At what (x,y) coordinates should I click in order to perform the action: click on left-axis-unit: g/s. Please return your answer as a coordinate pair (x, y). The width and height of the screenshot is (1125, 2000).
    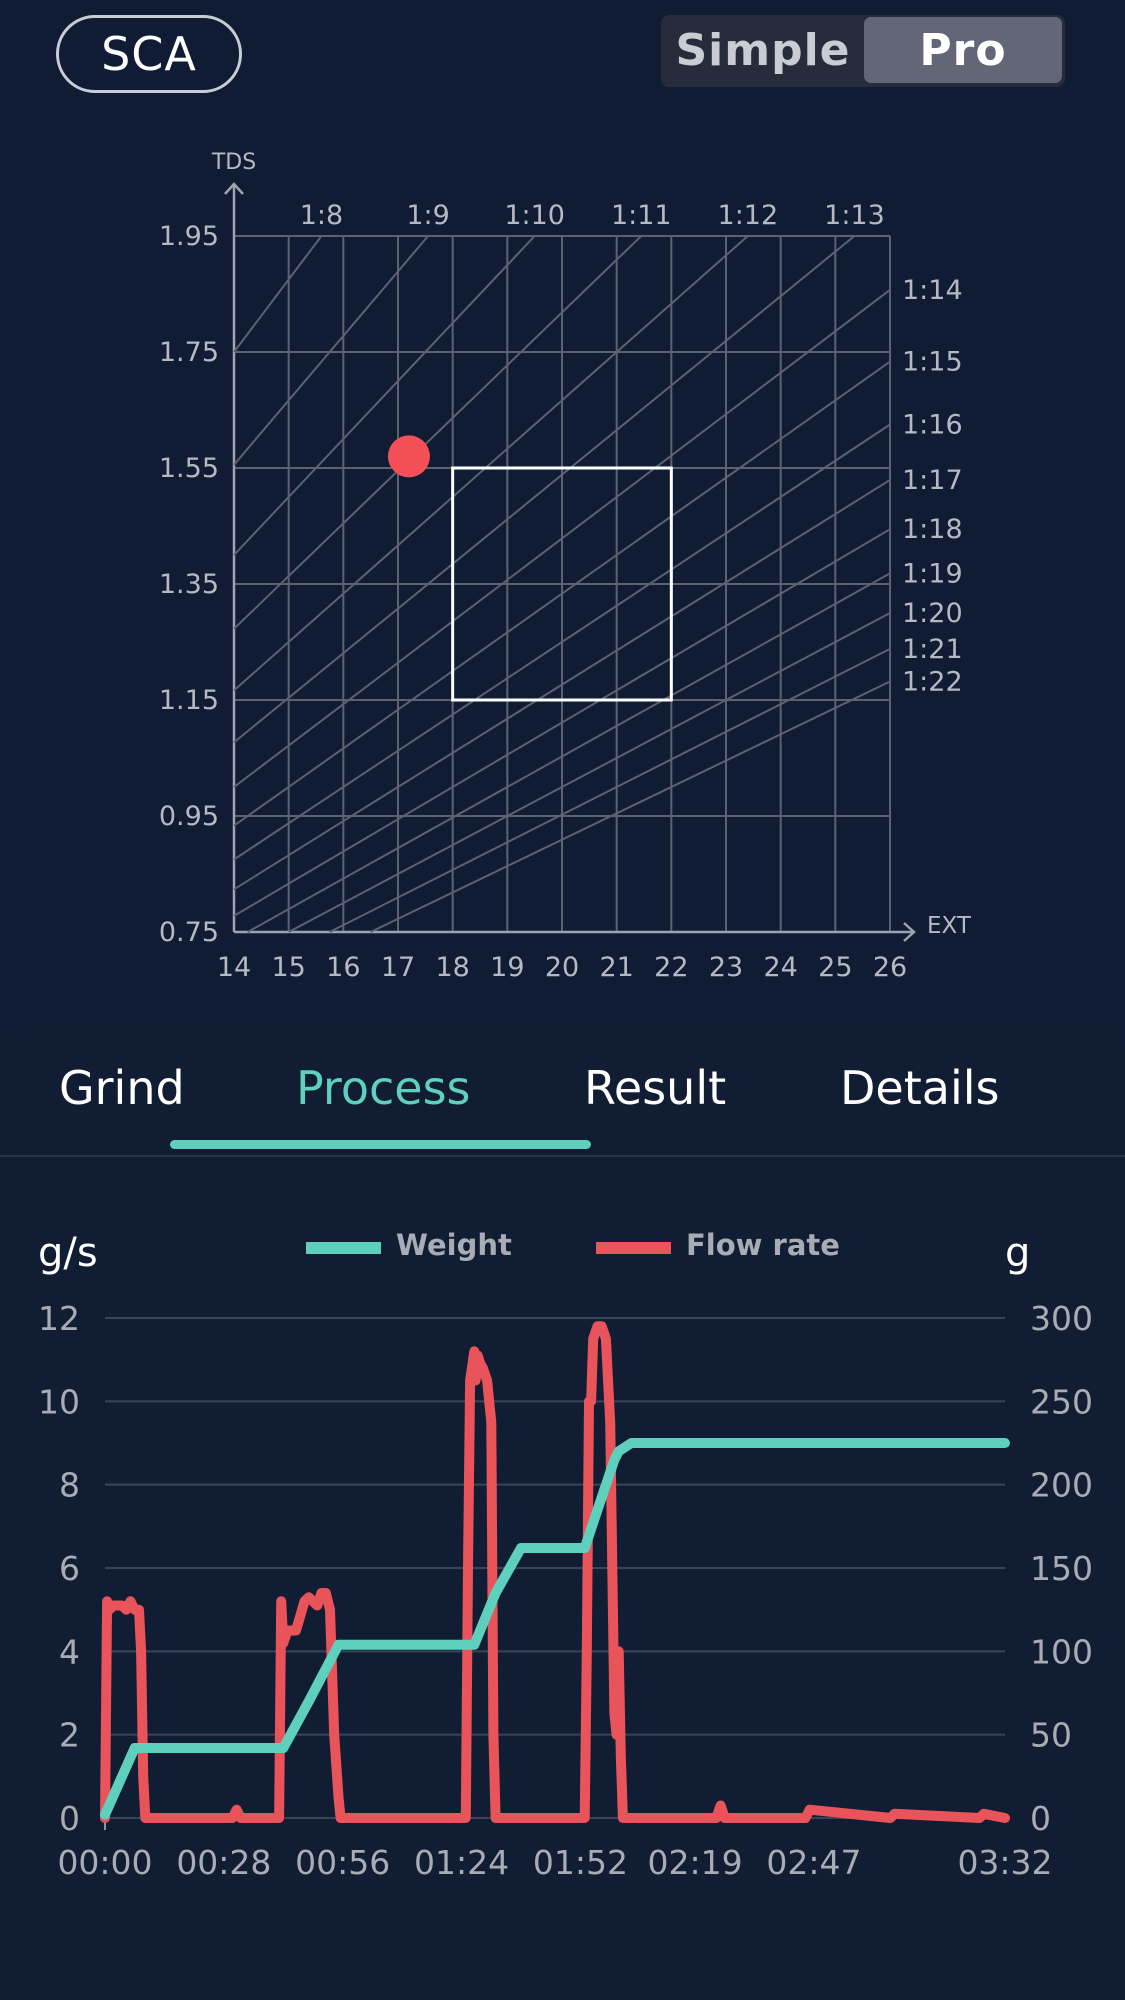
    Looking at the image, I should click on (68, 1253).